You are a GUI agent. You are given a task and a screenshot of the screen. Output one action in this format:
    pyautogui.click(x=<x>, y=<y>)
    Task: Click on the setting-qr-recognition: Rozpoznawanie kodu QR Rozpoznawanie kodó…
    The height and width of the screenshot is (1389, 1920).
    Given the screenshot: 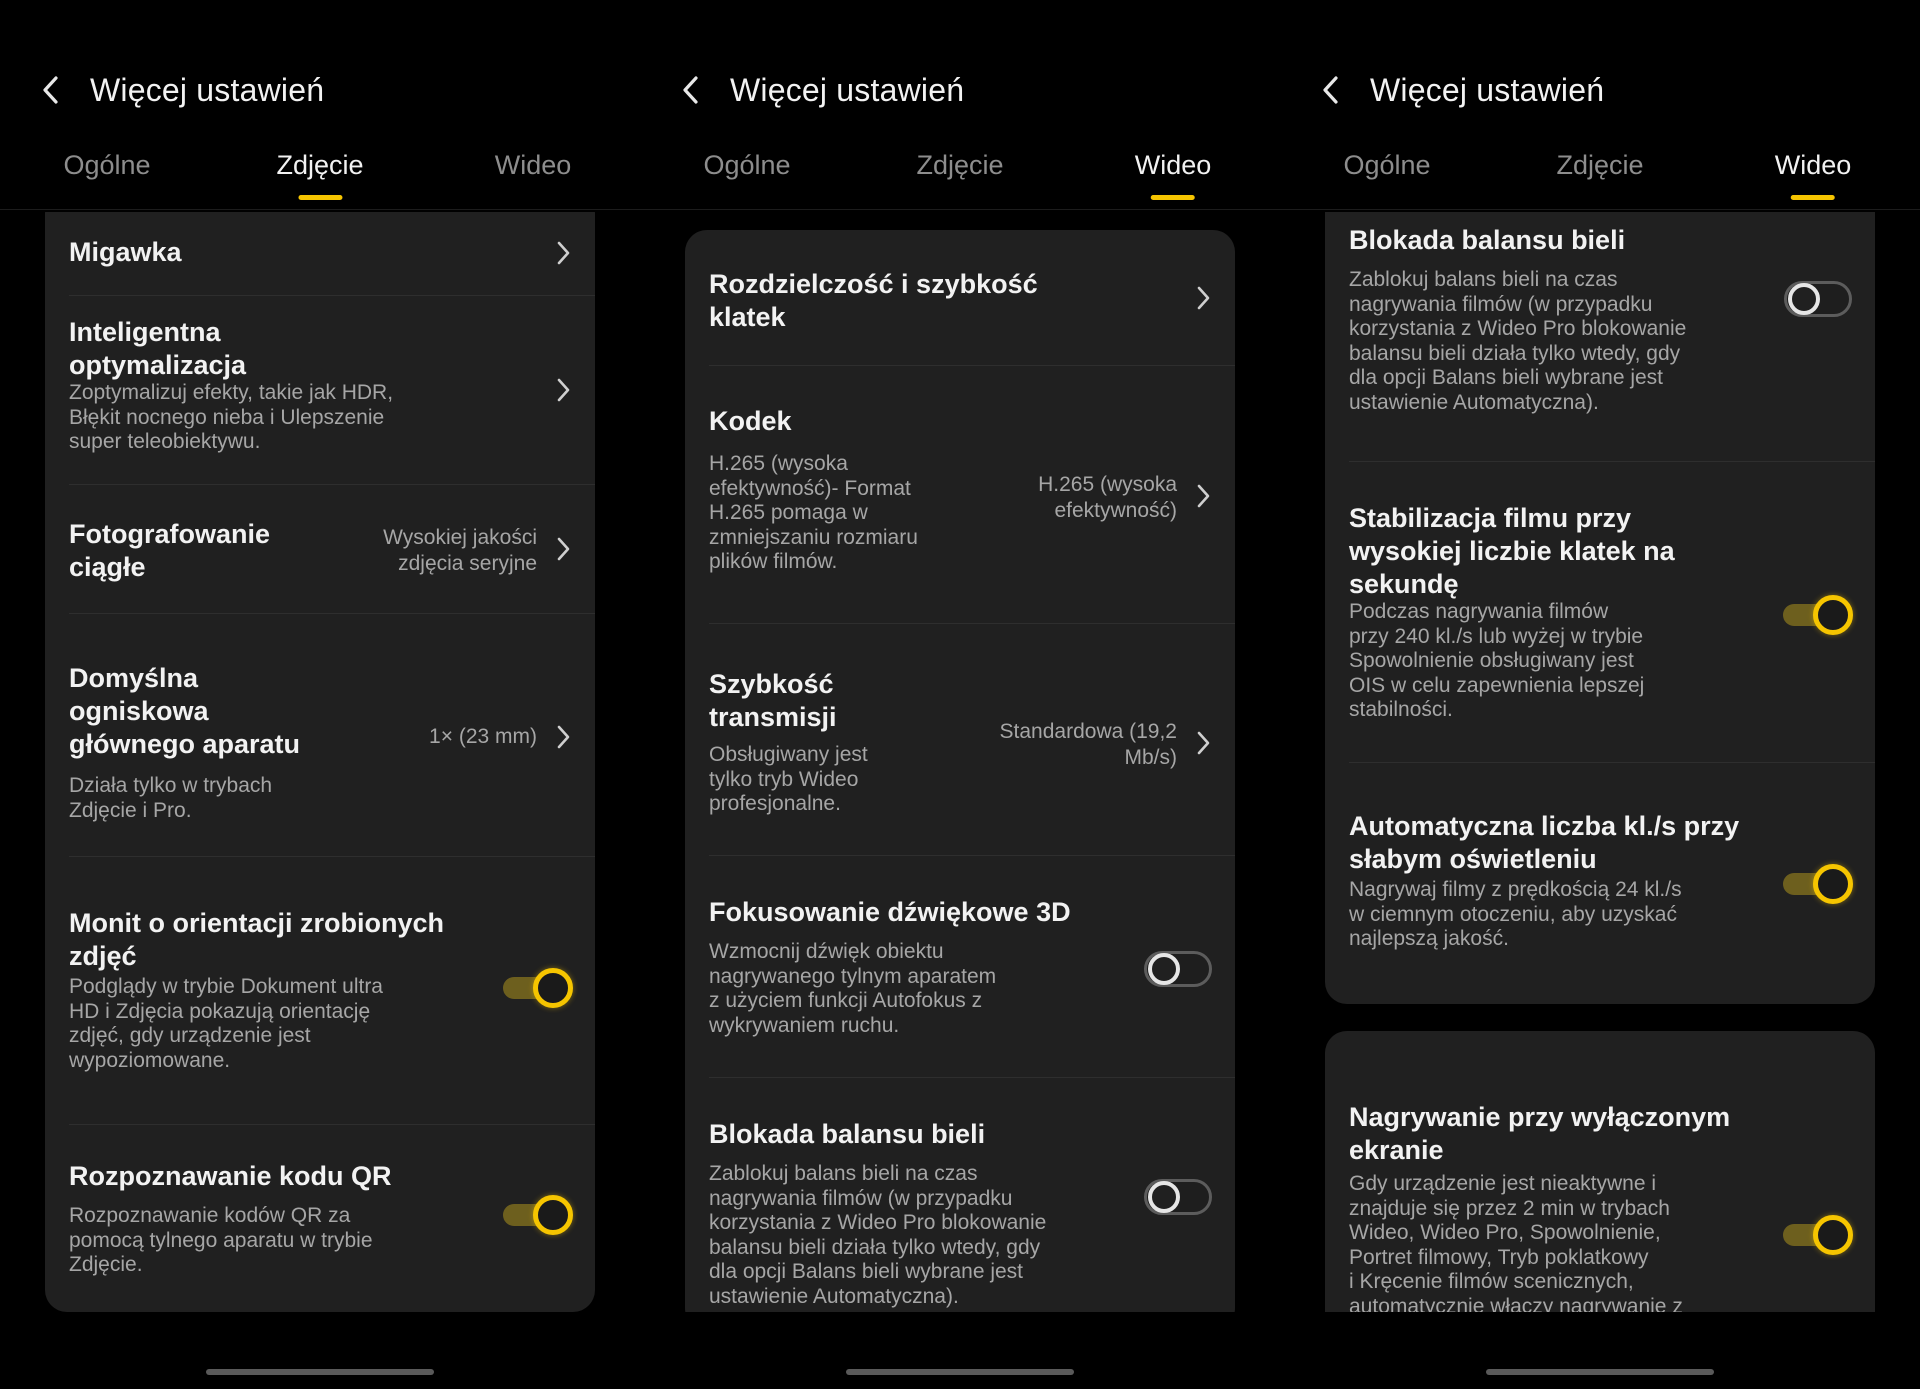 What is the action you would take?
    pyautogui.click(x=320, y=1218)
    